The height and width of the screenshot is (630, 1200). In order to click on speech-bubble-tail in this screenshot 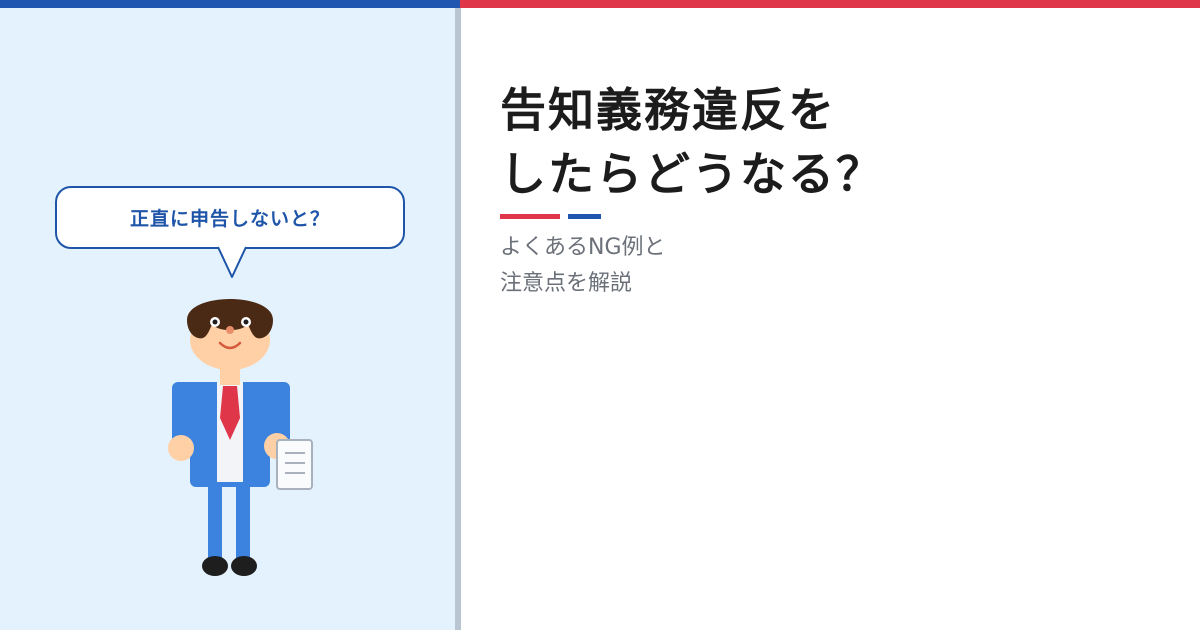, I will do `click(232, 262)`.